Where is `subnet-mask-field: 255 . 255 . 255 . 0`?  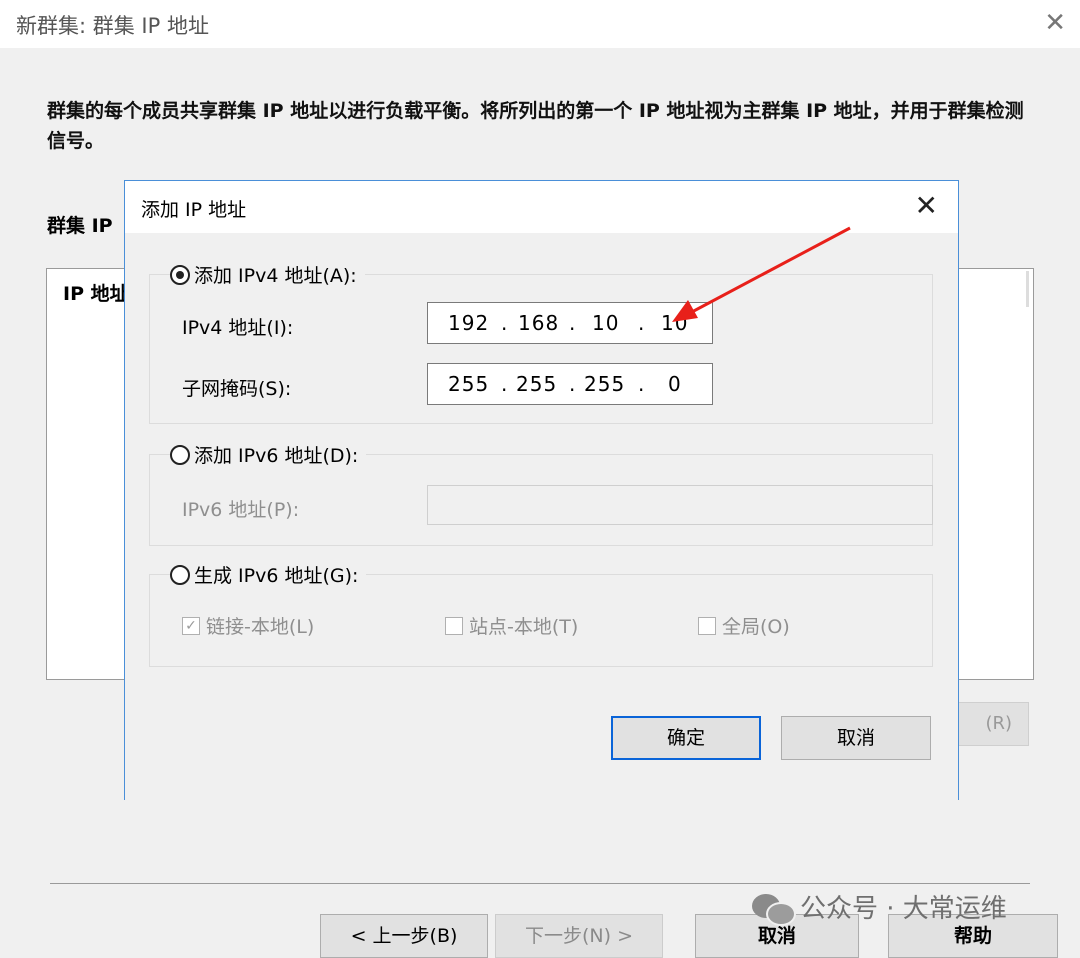
subnet-mask-field: 255 . 255 . 255 . 0 is located at coordinates (570, 384).